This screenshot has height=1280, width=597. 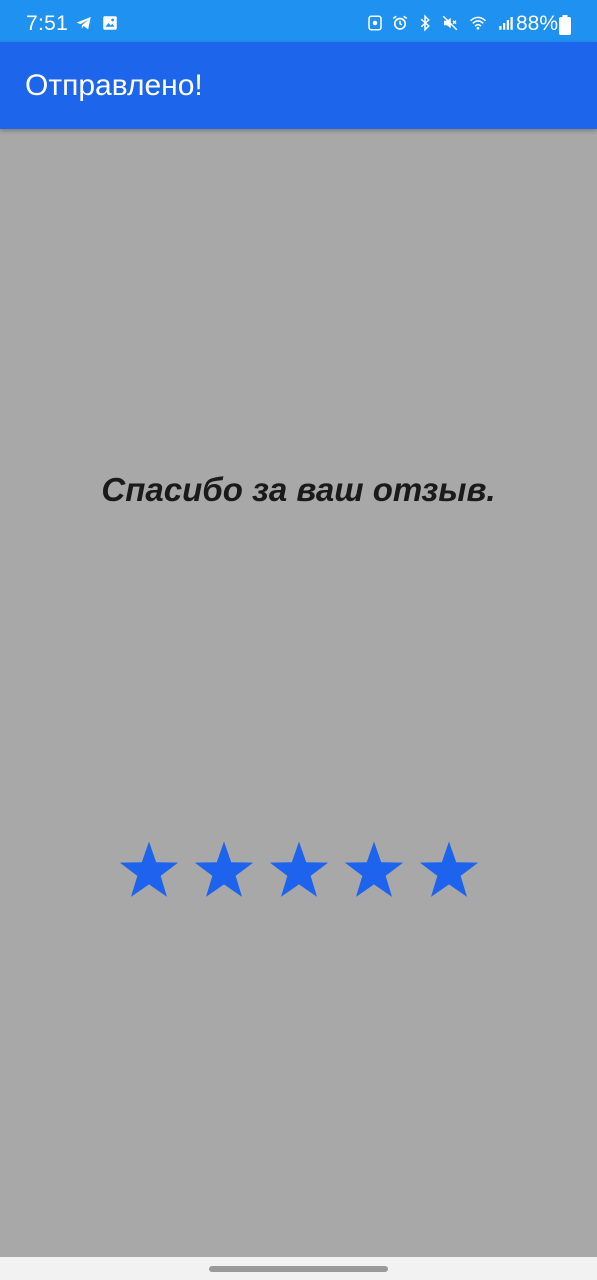 I want to click on notification-icons, so click(x=97, y=23).